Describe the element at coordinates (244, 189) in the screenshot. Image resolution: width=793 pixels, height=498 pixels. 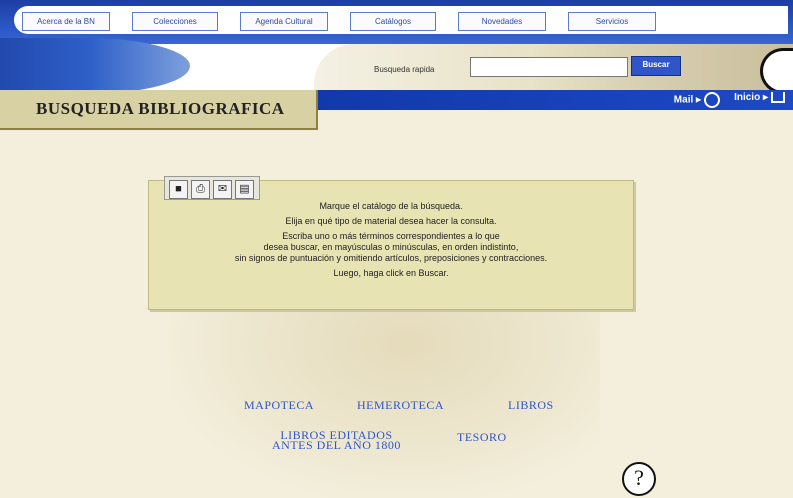
I see `document-icon: ▤` at that location.